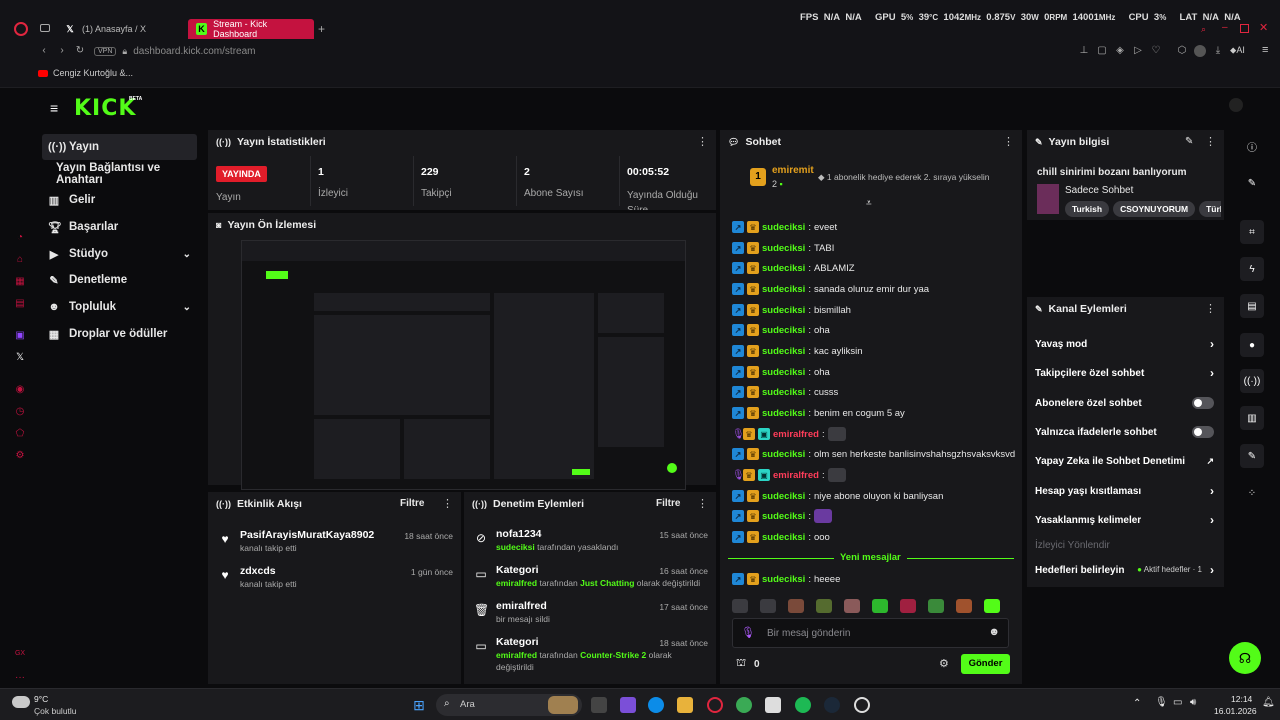  What do you see at coordinates (174, 51) in the screenshot?
I see `address-bar: VPN 🔒︎ dashboard.kick.com/stream` at bounding box center [174, 51].